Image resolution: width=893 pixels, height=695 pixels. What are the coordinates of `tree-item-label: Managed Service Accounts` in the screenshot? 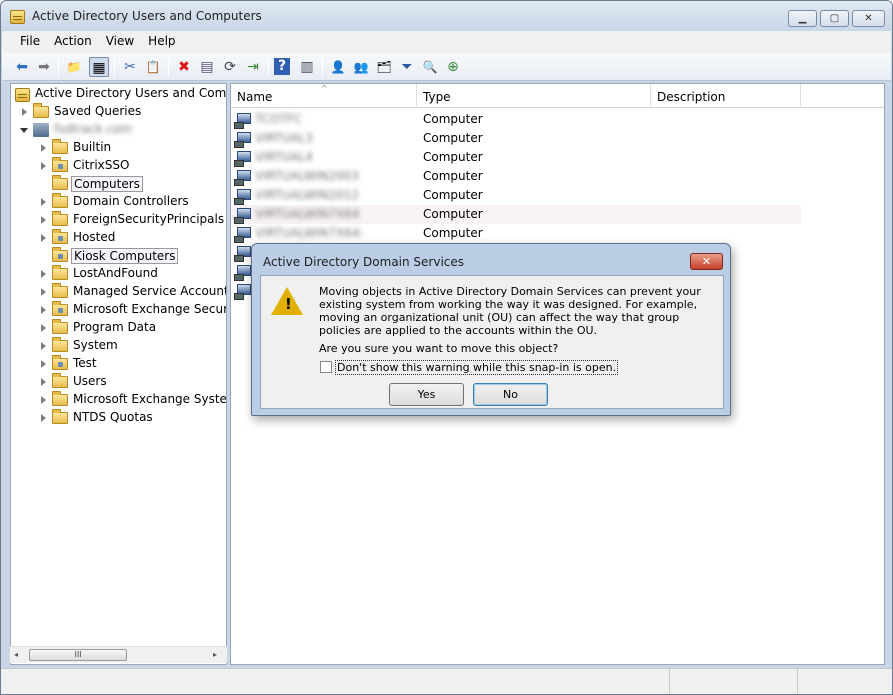 It's located at (150, 291).